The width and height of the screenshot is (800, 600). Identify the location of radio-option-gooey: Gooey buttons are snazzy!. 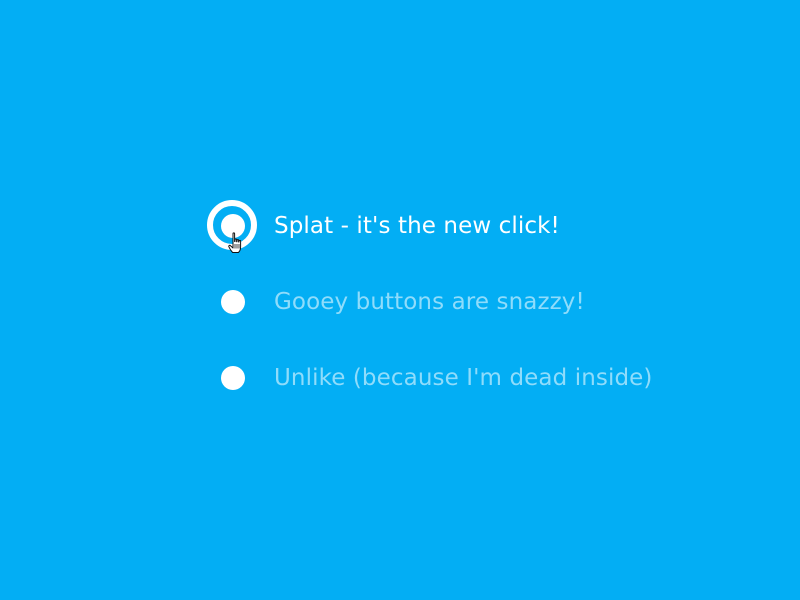
(467, 302).